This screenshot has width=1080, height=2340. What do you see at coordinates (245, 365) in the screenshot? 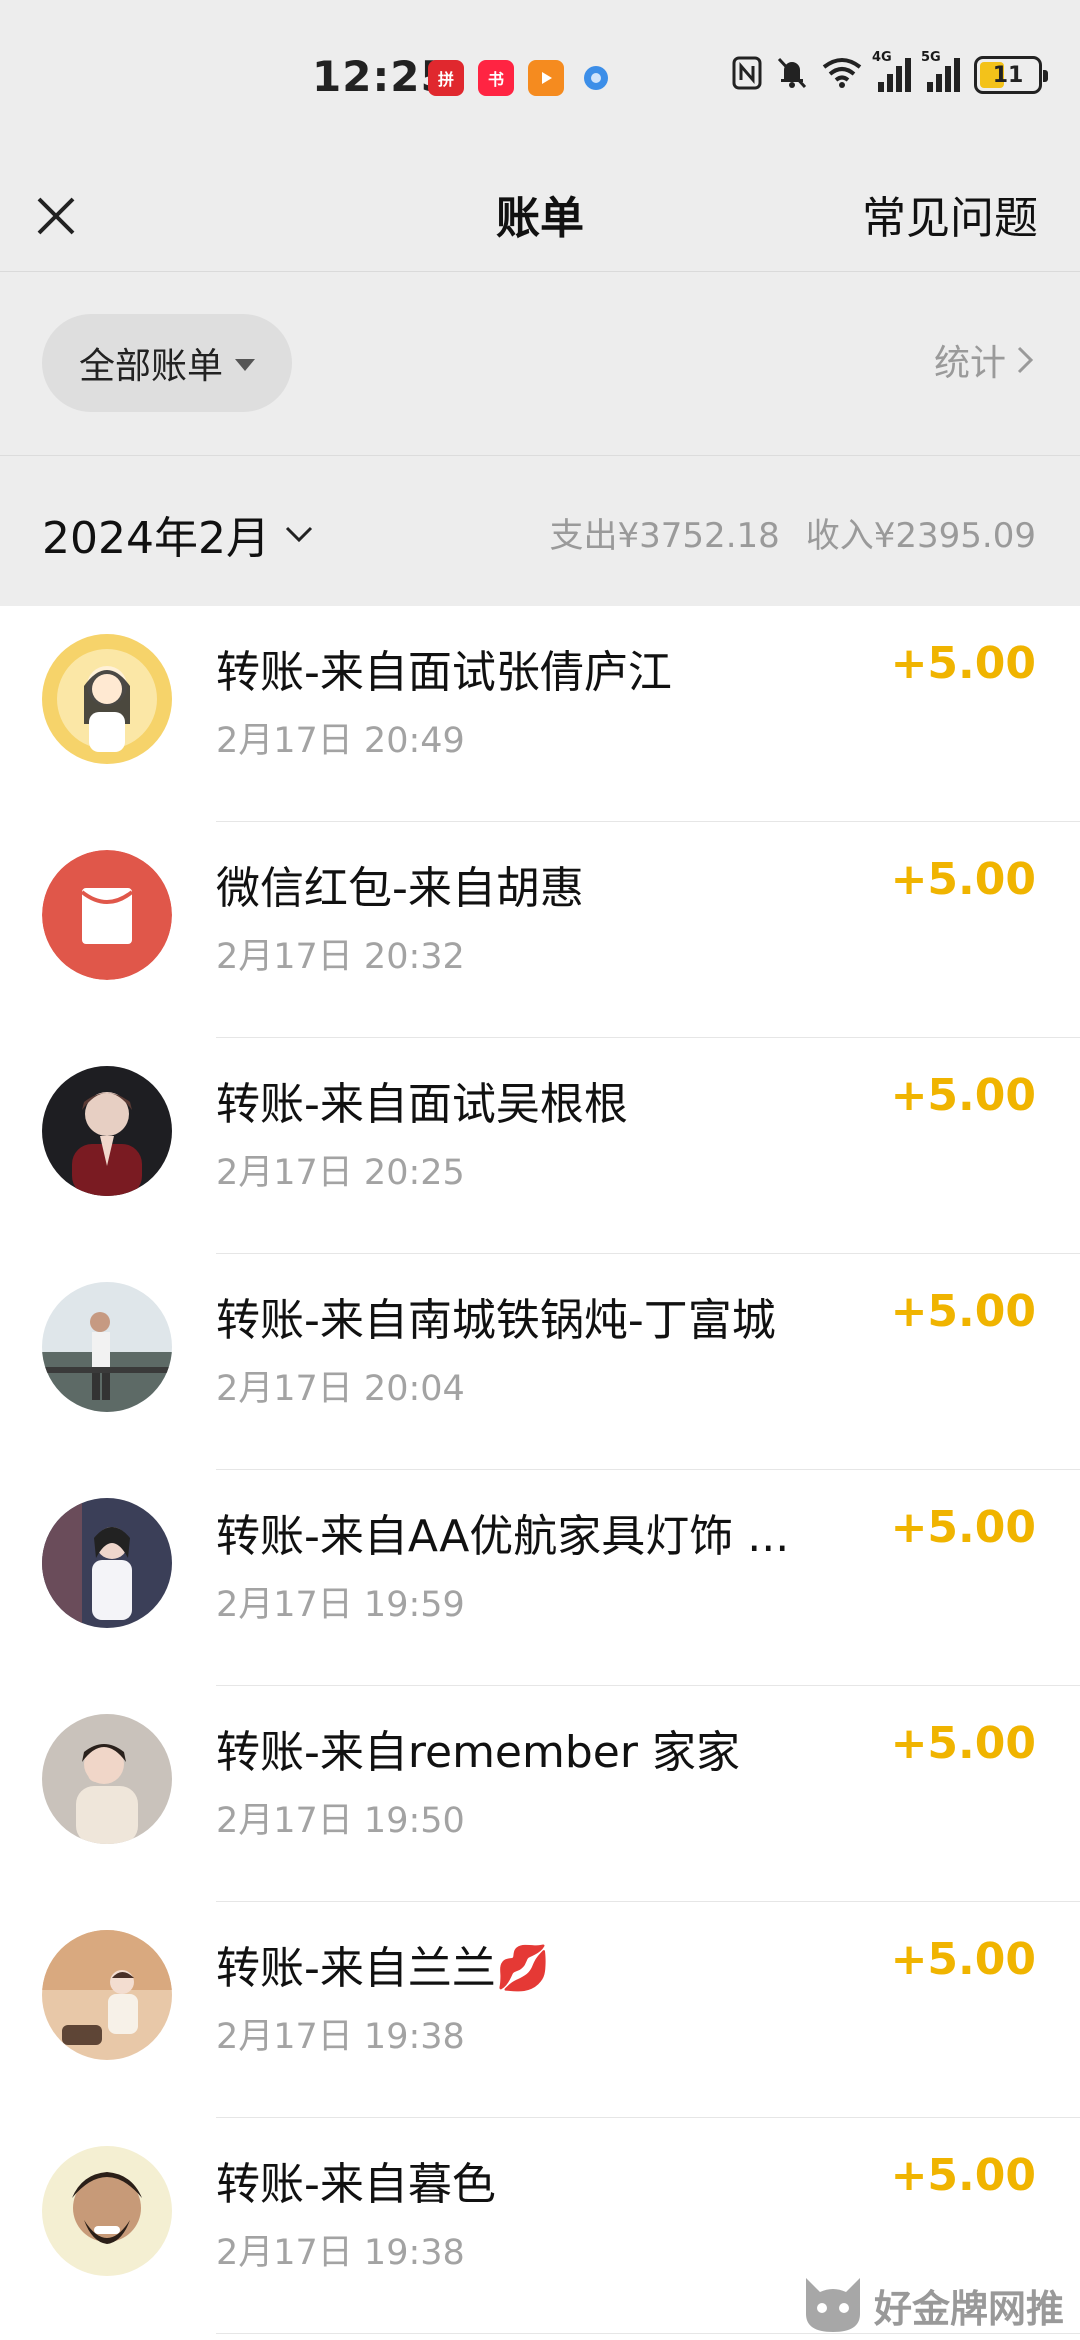
I see `caret-down-icon` at bounding box center [245, 365].